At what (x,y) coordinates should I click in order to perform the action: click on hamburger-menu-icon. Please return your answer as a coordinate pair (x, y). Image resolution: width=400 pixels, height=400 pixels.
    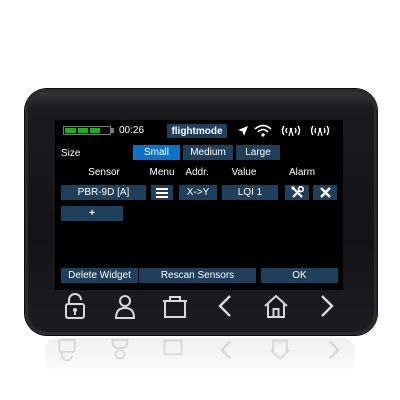
    Looking at the image, I should click on (162, 192).